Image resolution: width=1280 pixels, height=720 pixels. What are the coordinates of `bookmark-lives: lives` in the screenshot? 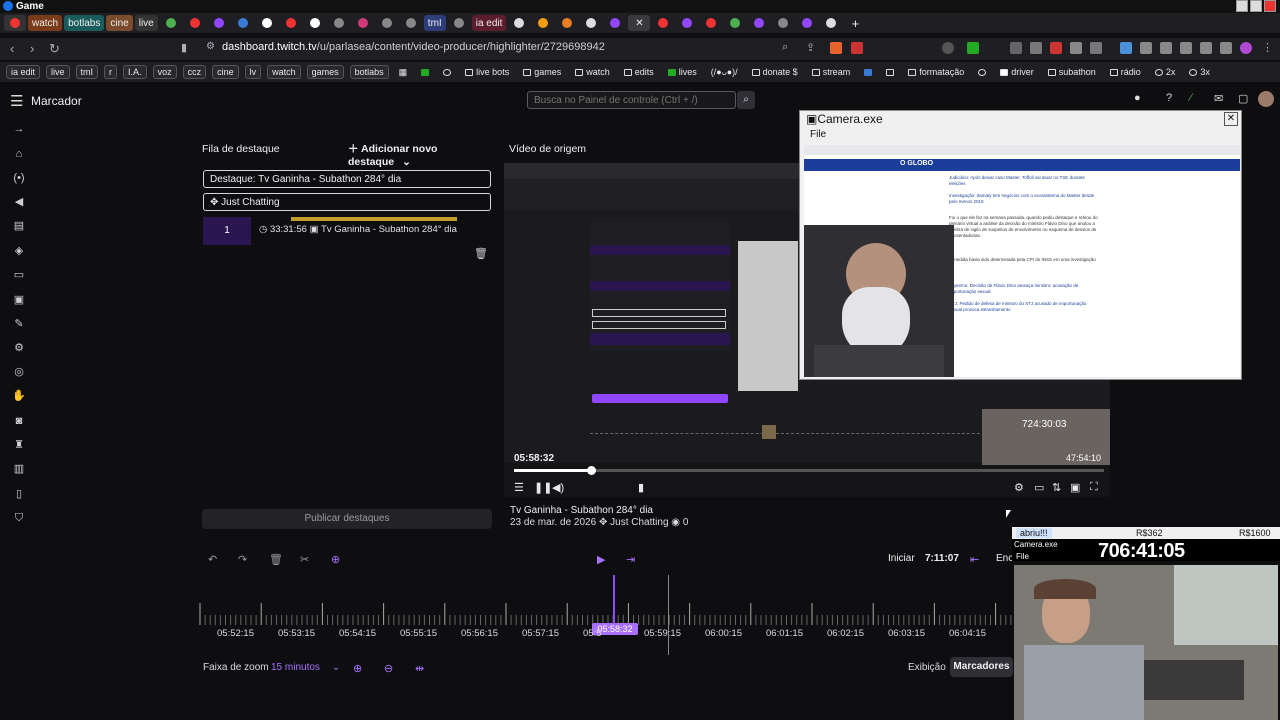 It's located at (682, 72).